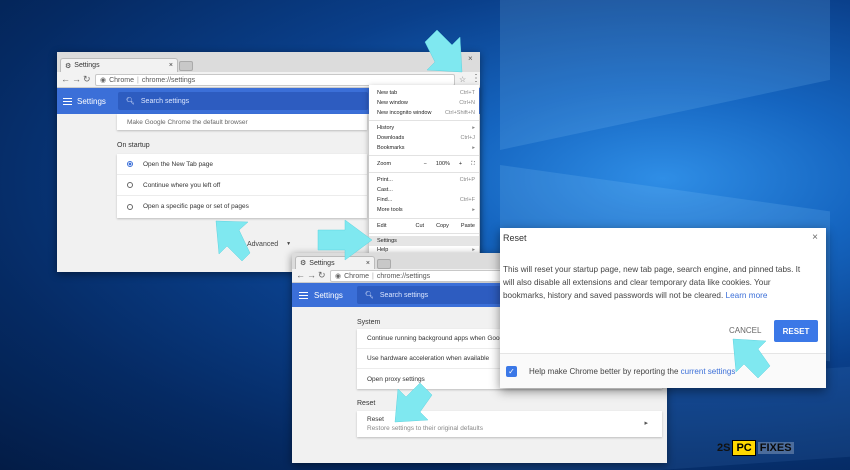 This screenshot has height=470, width=850. What do you see at coordinates (468, 226) in the screenshot?
I see `paste-button: Paste` at bounding box center [468, 226].